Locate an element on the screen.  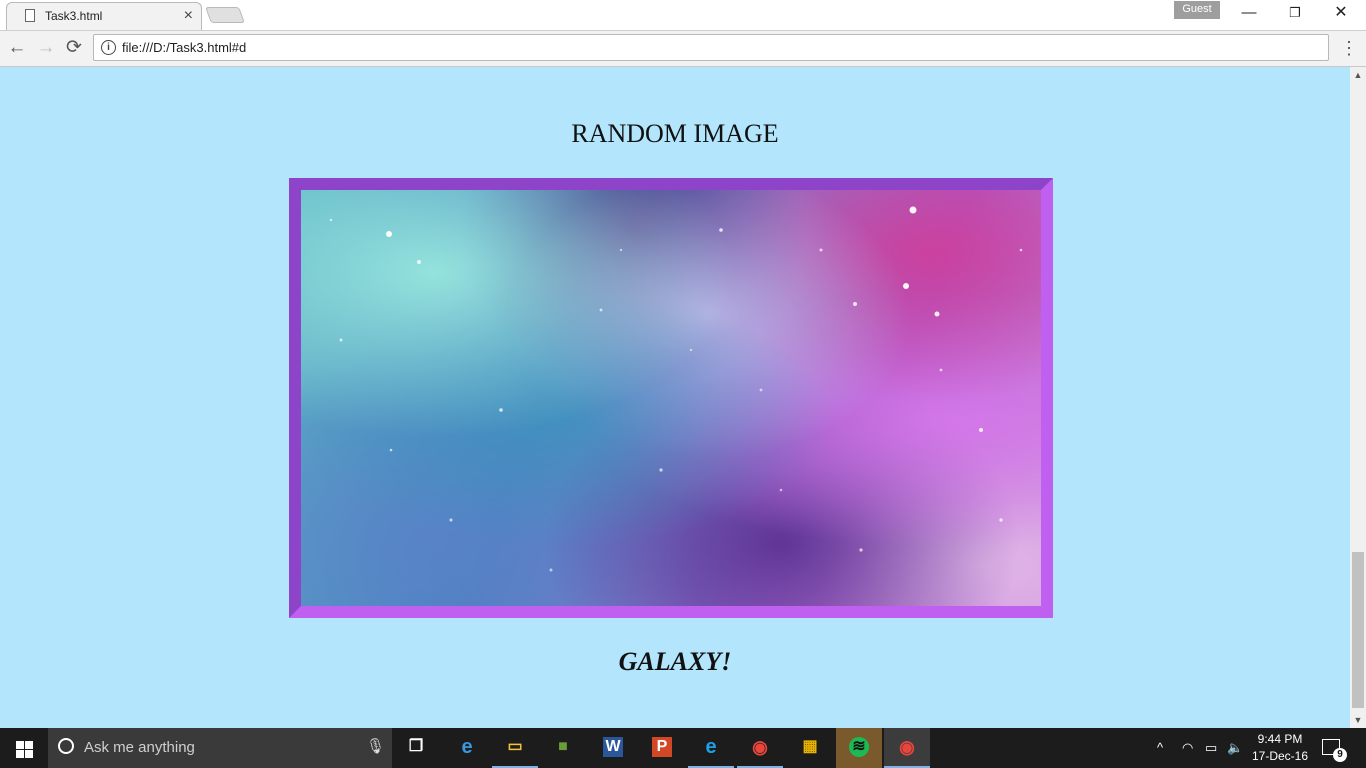
edge-icon: e is located at coordinates (467, 747).